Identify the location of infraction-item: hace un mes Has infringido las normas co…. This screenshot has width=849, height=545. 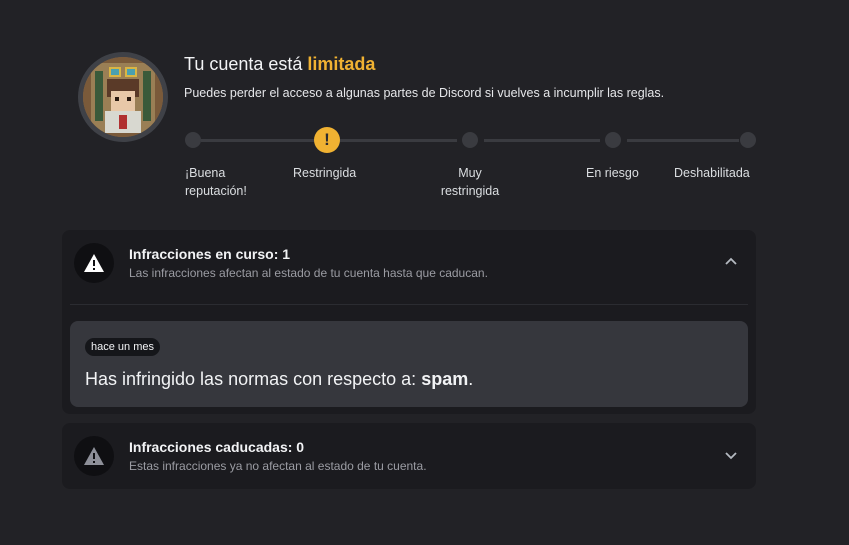
(409, 364).